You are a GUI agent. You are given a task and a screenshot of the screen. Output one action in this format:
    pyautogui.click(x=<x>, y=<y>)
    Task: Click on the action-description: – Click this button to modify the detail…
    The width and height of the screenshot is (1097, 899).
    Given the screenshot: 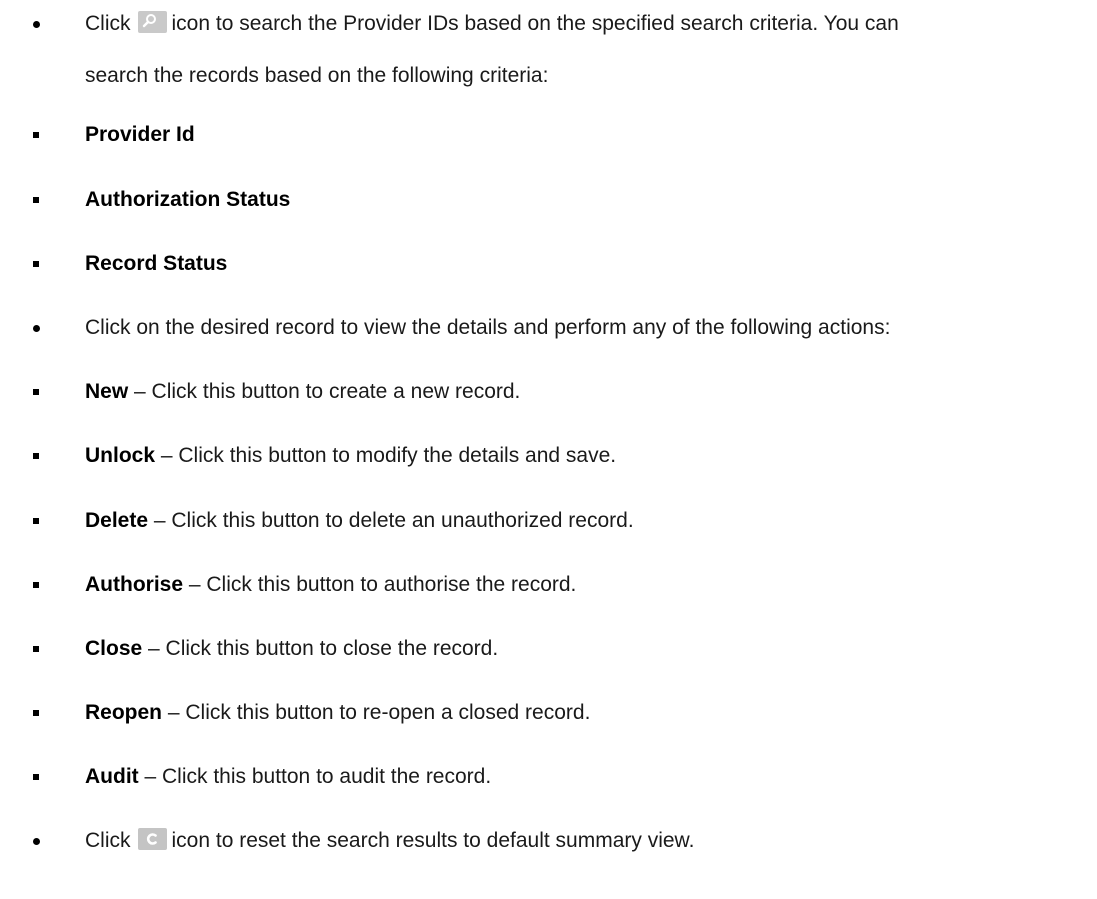 What is the action you would take?
    pyautogui.click(x=386, y=455)
    